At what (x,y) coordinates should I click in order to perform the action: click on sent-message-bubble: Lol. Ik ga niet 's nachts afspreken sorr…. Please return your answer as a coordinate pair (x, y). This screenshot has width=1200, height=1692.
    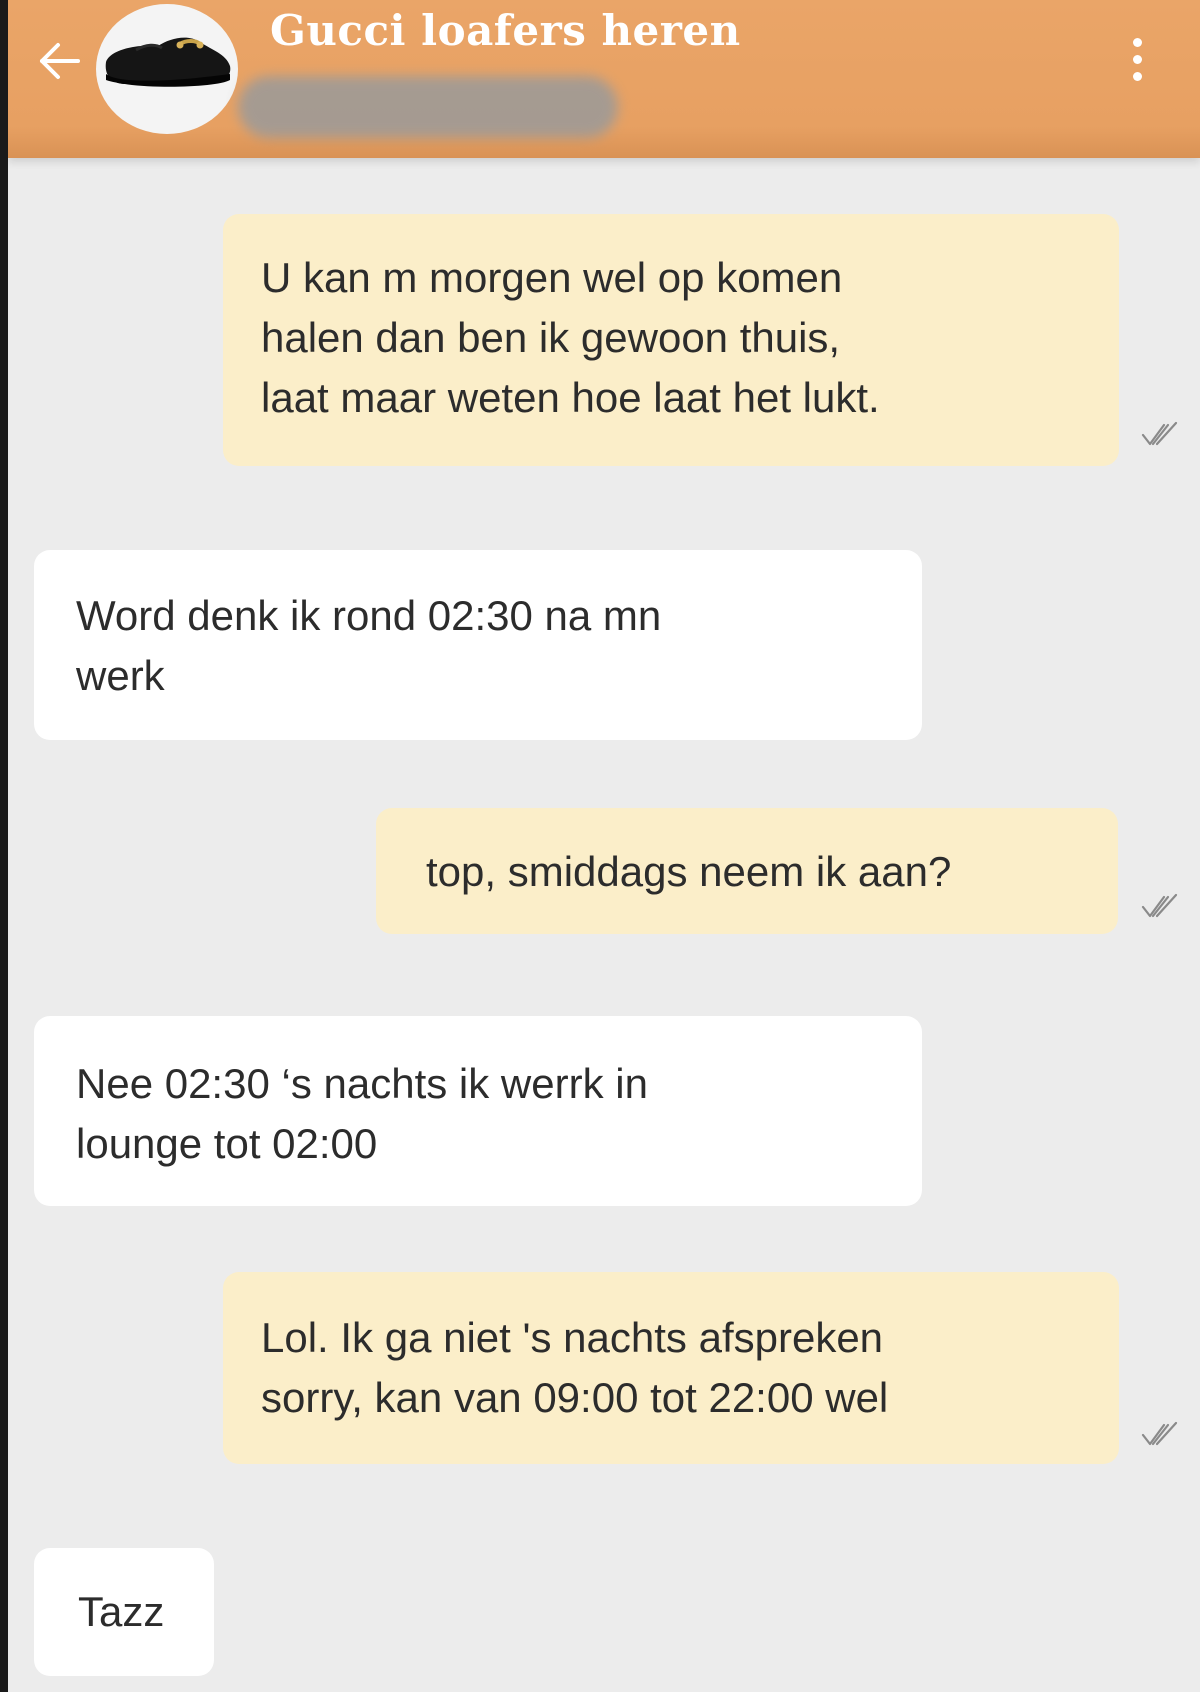
    Looking at the image, I should click on (671, 1368).